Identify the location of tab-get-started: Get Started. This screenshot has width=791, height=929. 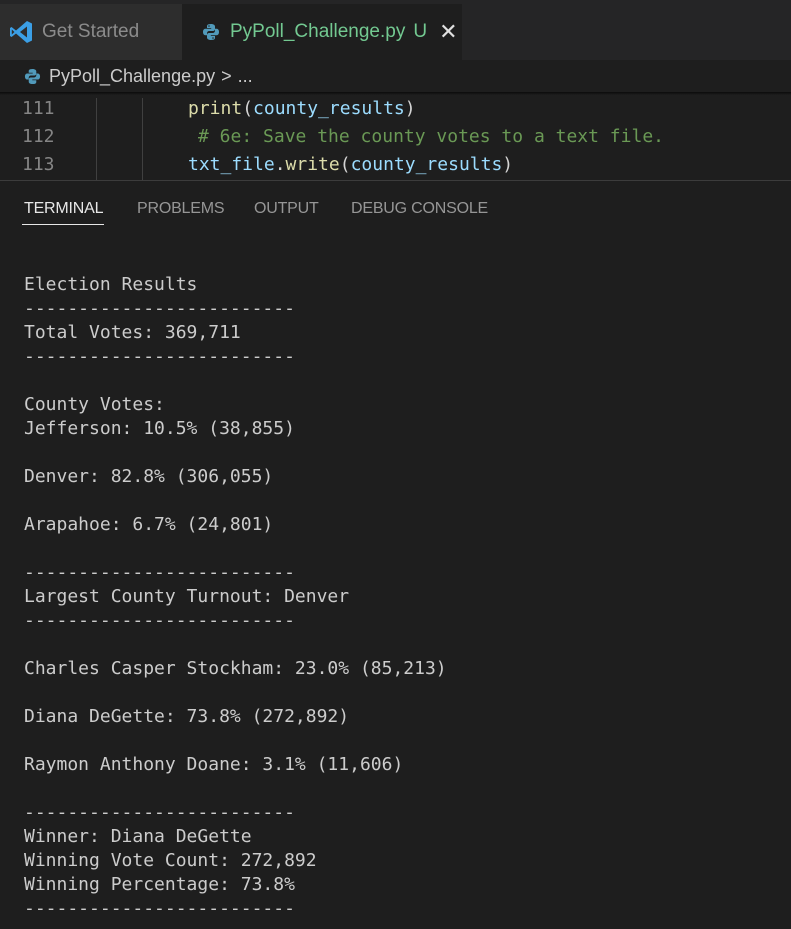
(91, 32).